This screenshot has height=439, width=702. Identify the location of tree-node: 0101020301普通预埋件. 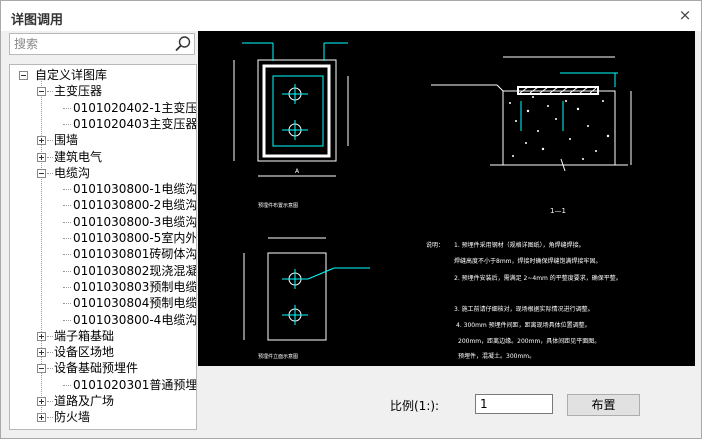
(135, 385).